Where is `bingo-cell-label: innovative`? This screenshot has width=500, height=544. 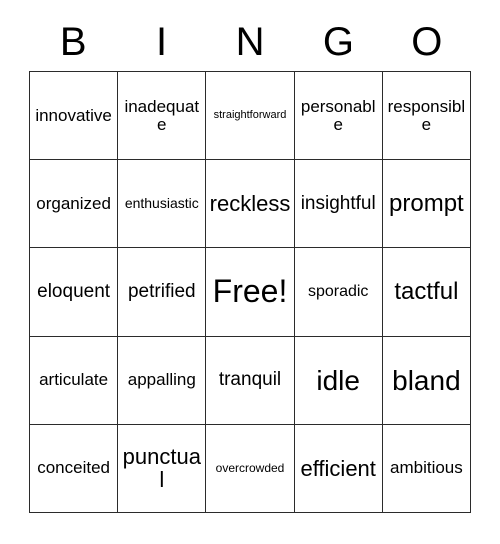
bingo-cell-label: innovative is located at coordinates (73, 115).